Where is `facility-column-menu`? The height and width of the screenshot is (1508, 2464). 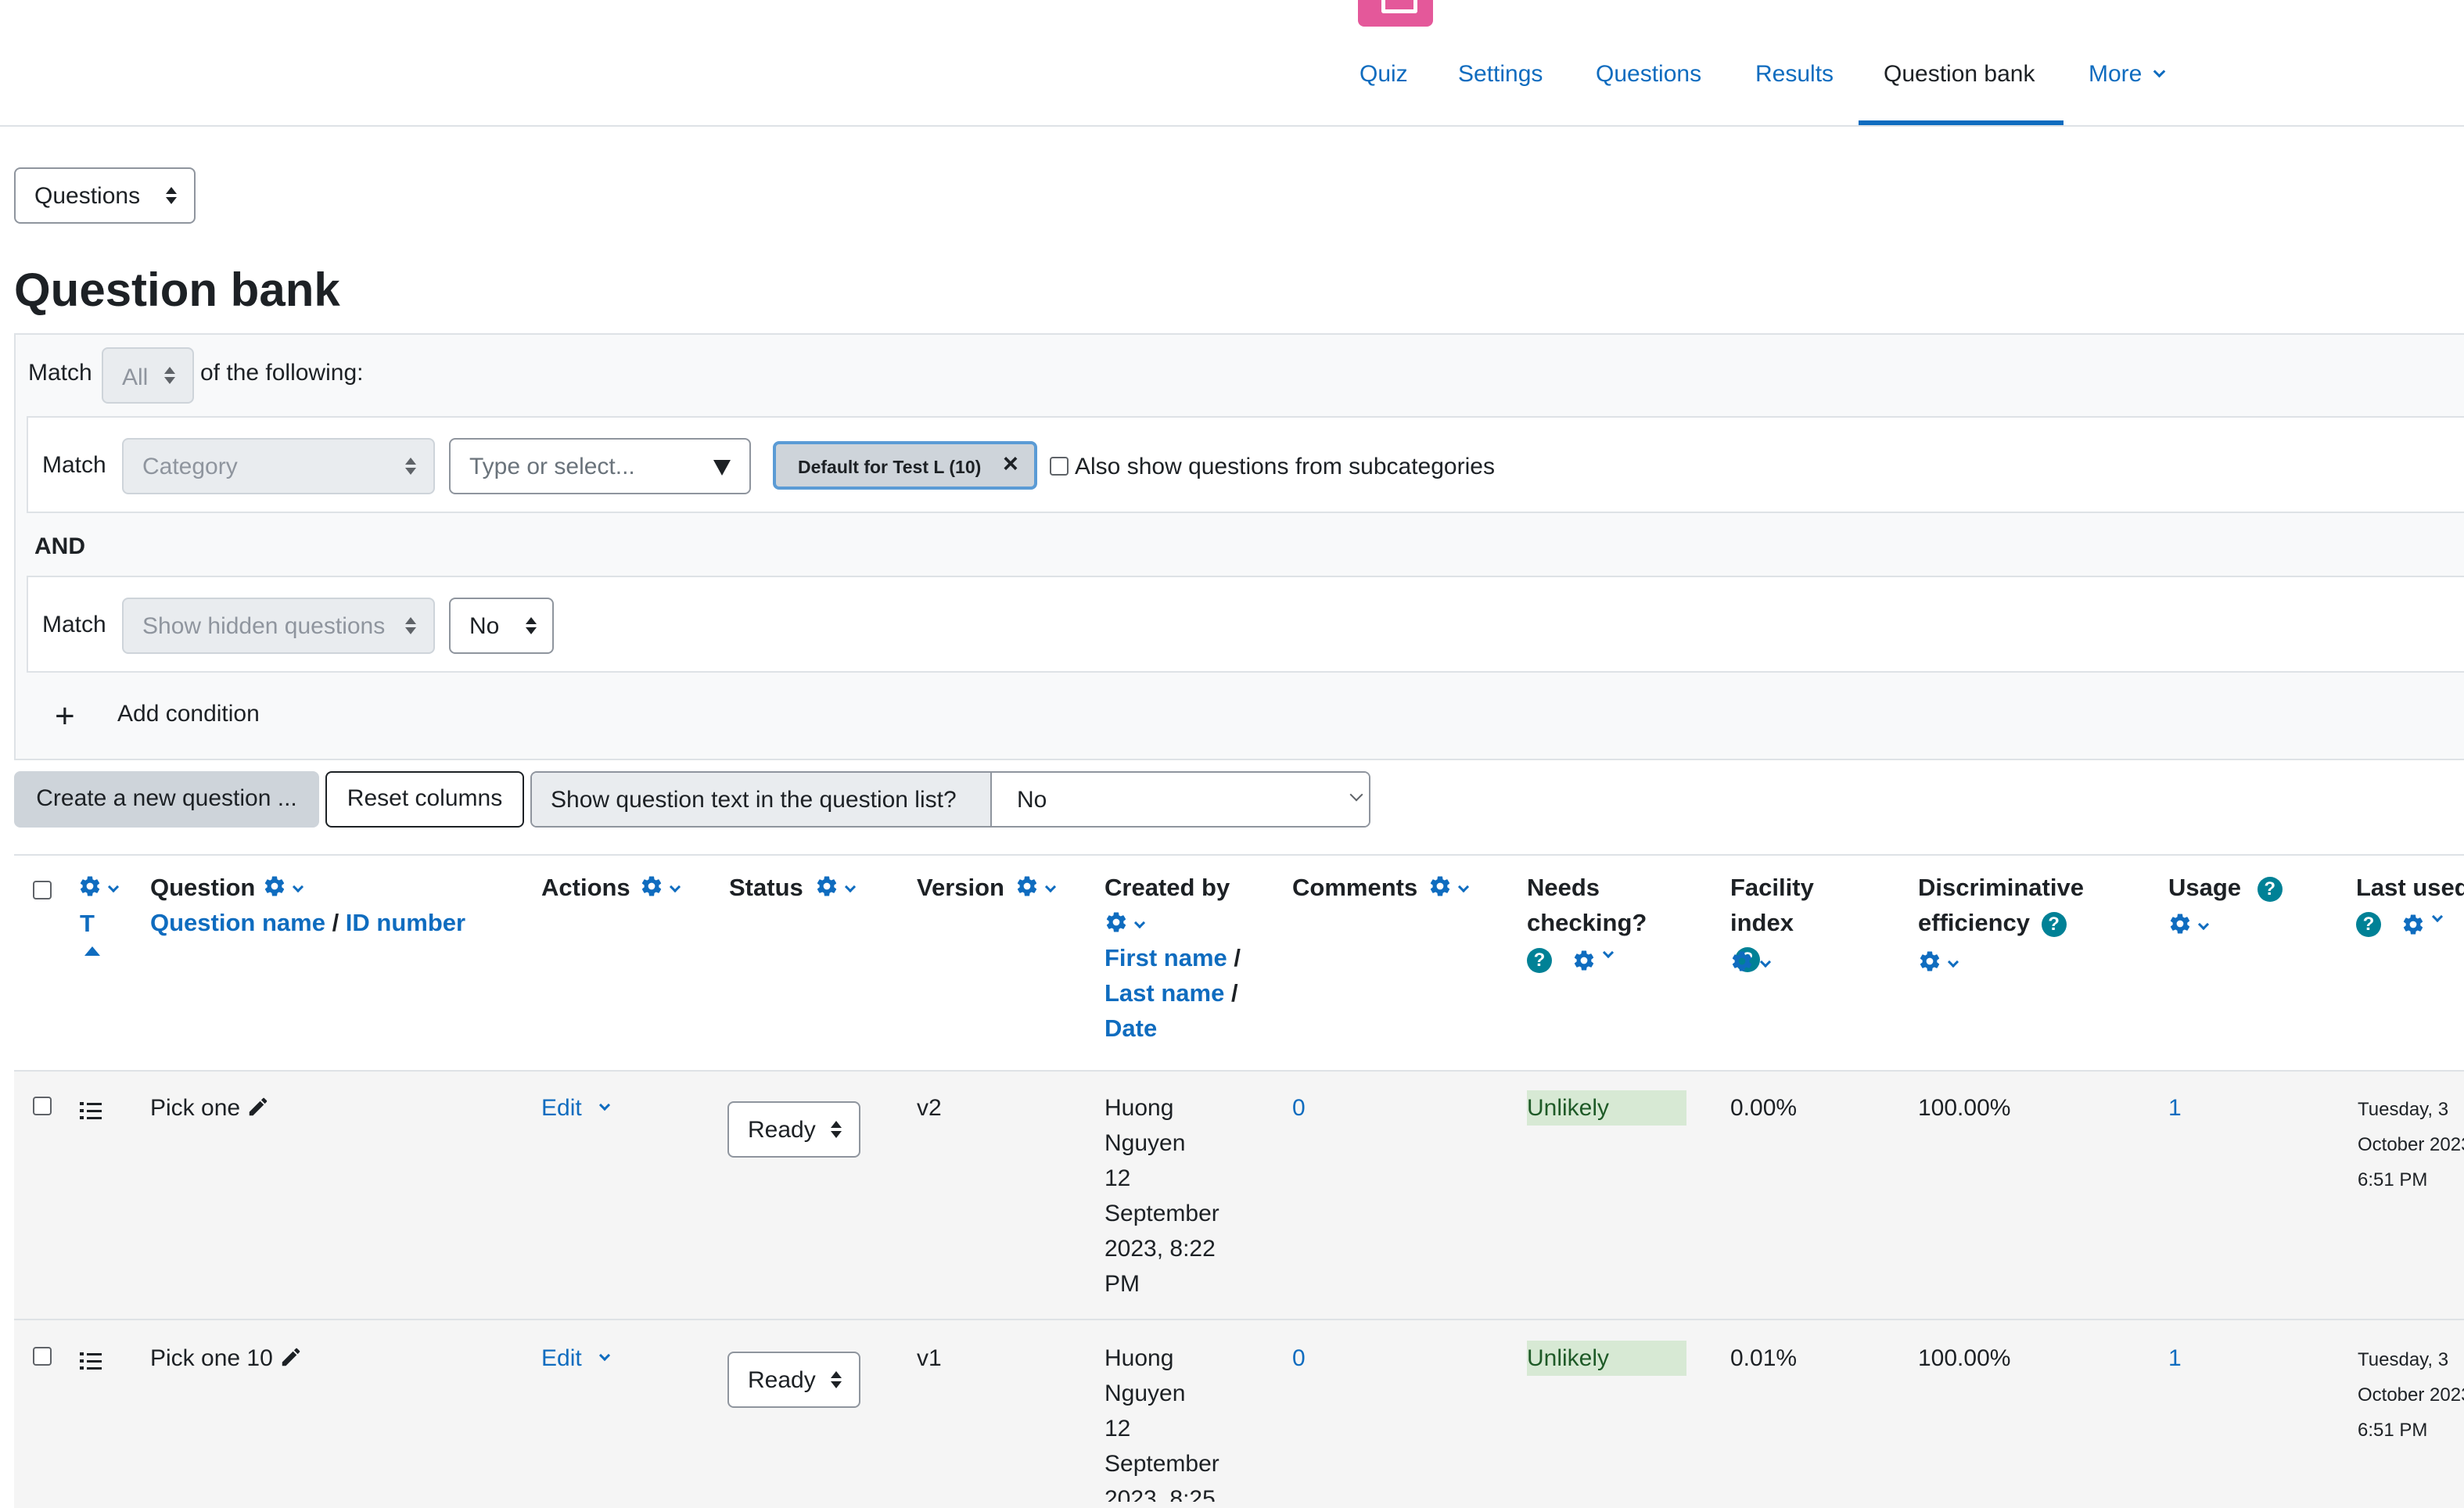 facility-column-menu is located at coordinates (1751, 963).